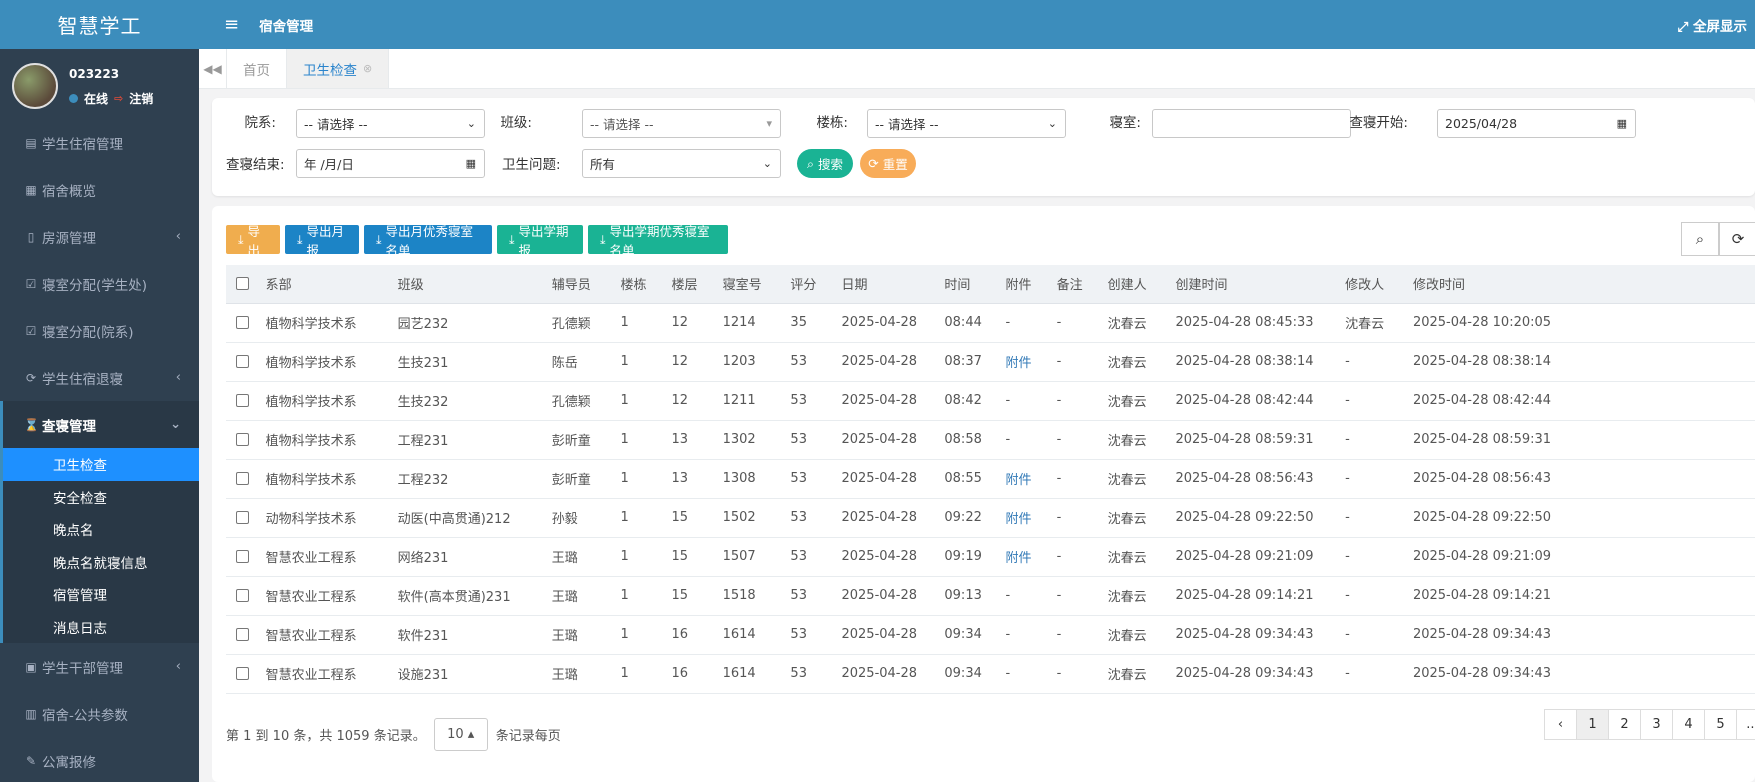 The image size is (1755, 782). Describe the element at coordinates (681, 123) in the screenshot. I see `class-select: -- 请选择 -- ▾` at that location.